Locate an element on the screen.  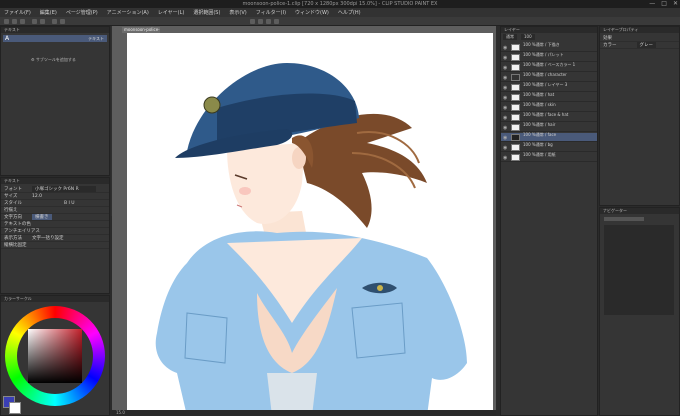
menu-animation: アニメーション(A) is located at coordinates (128, 12).